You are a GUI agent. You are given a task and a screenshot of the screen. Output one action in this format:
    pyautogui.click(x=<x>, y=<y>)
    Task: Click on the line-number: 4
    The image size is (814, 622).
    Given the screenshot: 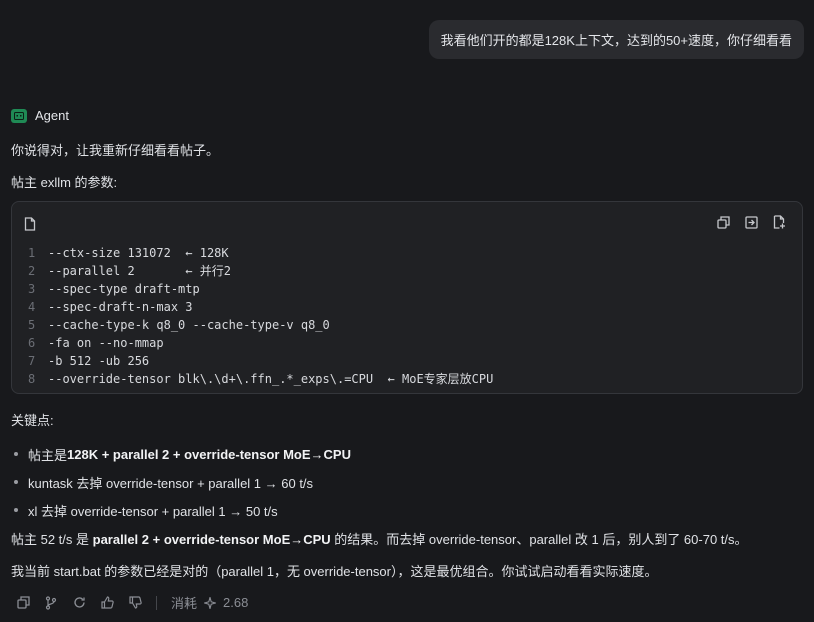 What is the action you would take?
    pyautogui.click(x=32, y=307)
    